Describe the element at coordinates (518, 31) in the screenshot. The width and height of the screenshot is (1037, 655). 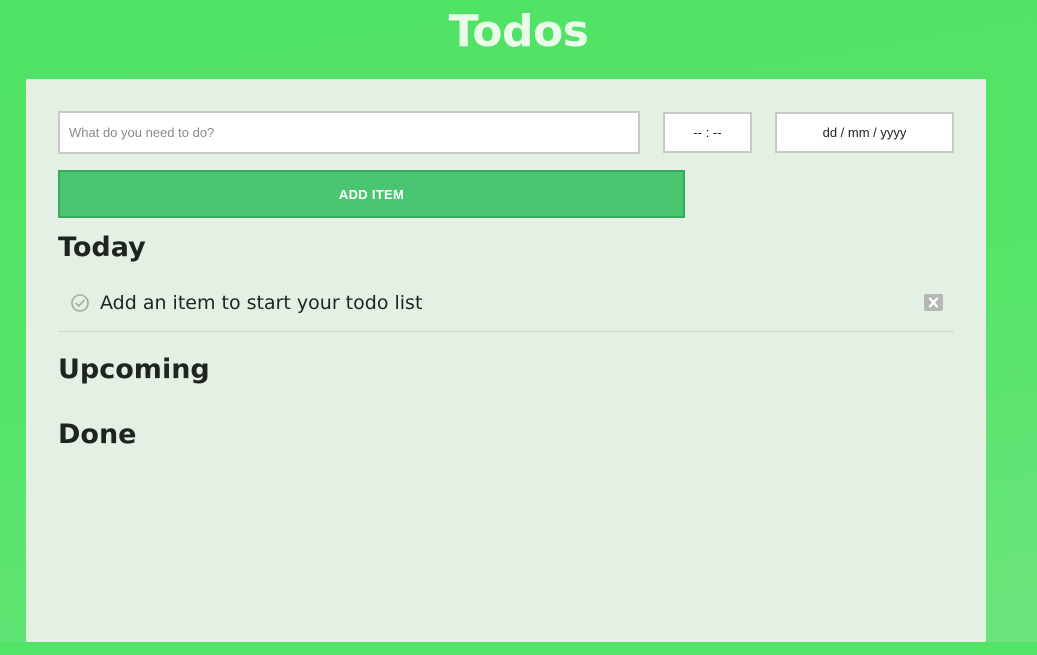
I see `page-title: Todos` at that location.